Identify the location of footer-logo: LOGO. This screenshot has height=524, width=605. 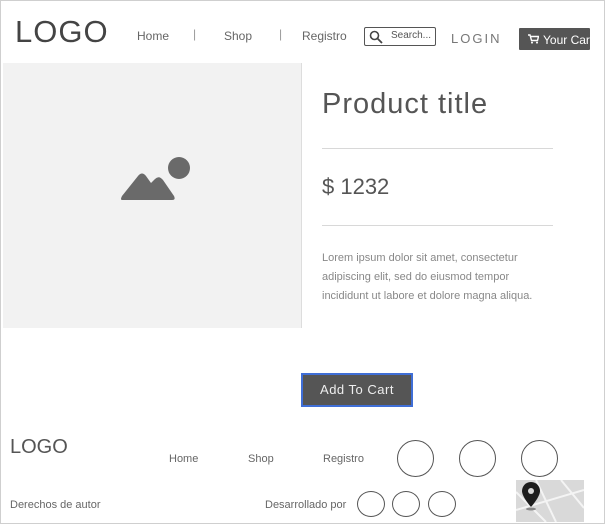
(39, 447).